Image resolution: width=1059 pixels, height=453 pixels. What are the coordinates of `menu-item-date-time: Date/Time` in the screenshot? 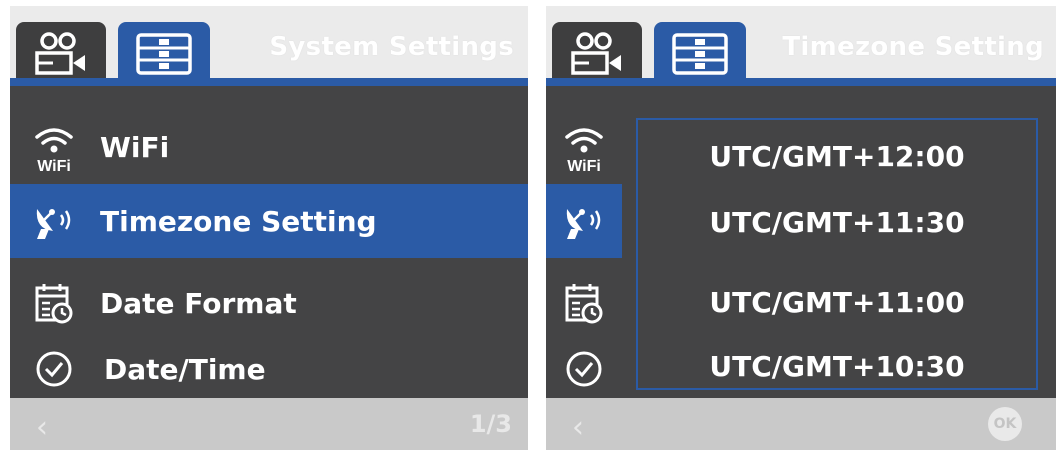 It's located at (269, 369).